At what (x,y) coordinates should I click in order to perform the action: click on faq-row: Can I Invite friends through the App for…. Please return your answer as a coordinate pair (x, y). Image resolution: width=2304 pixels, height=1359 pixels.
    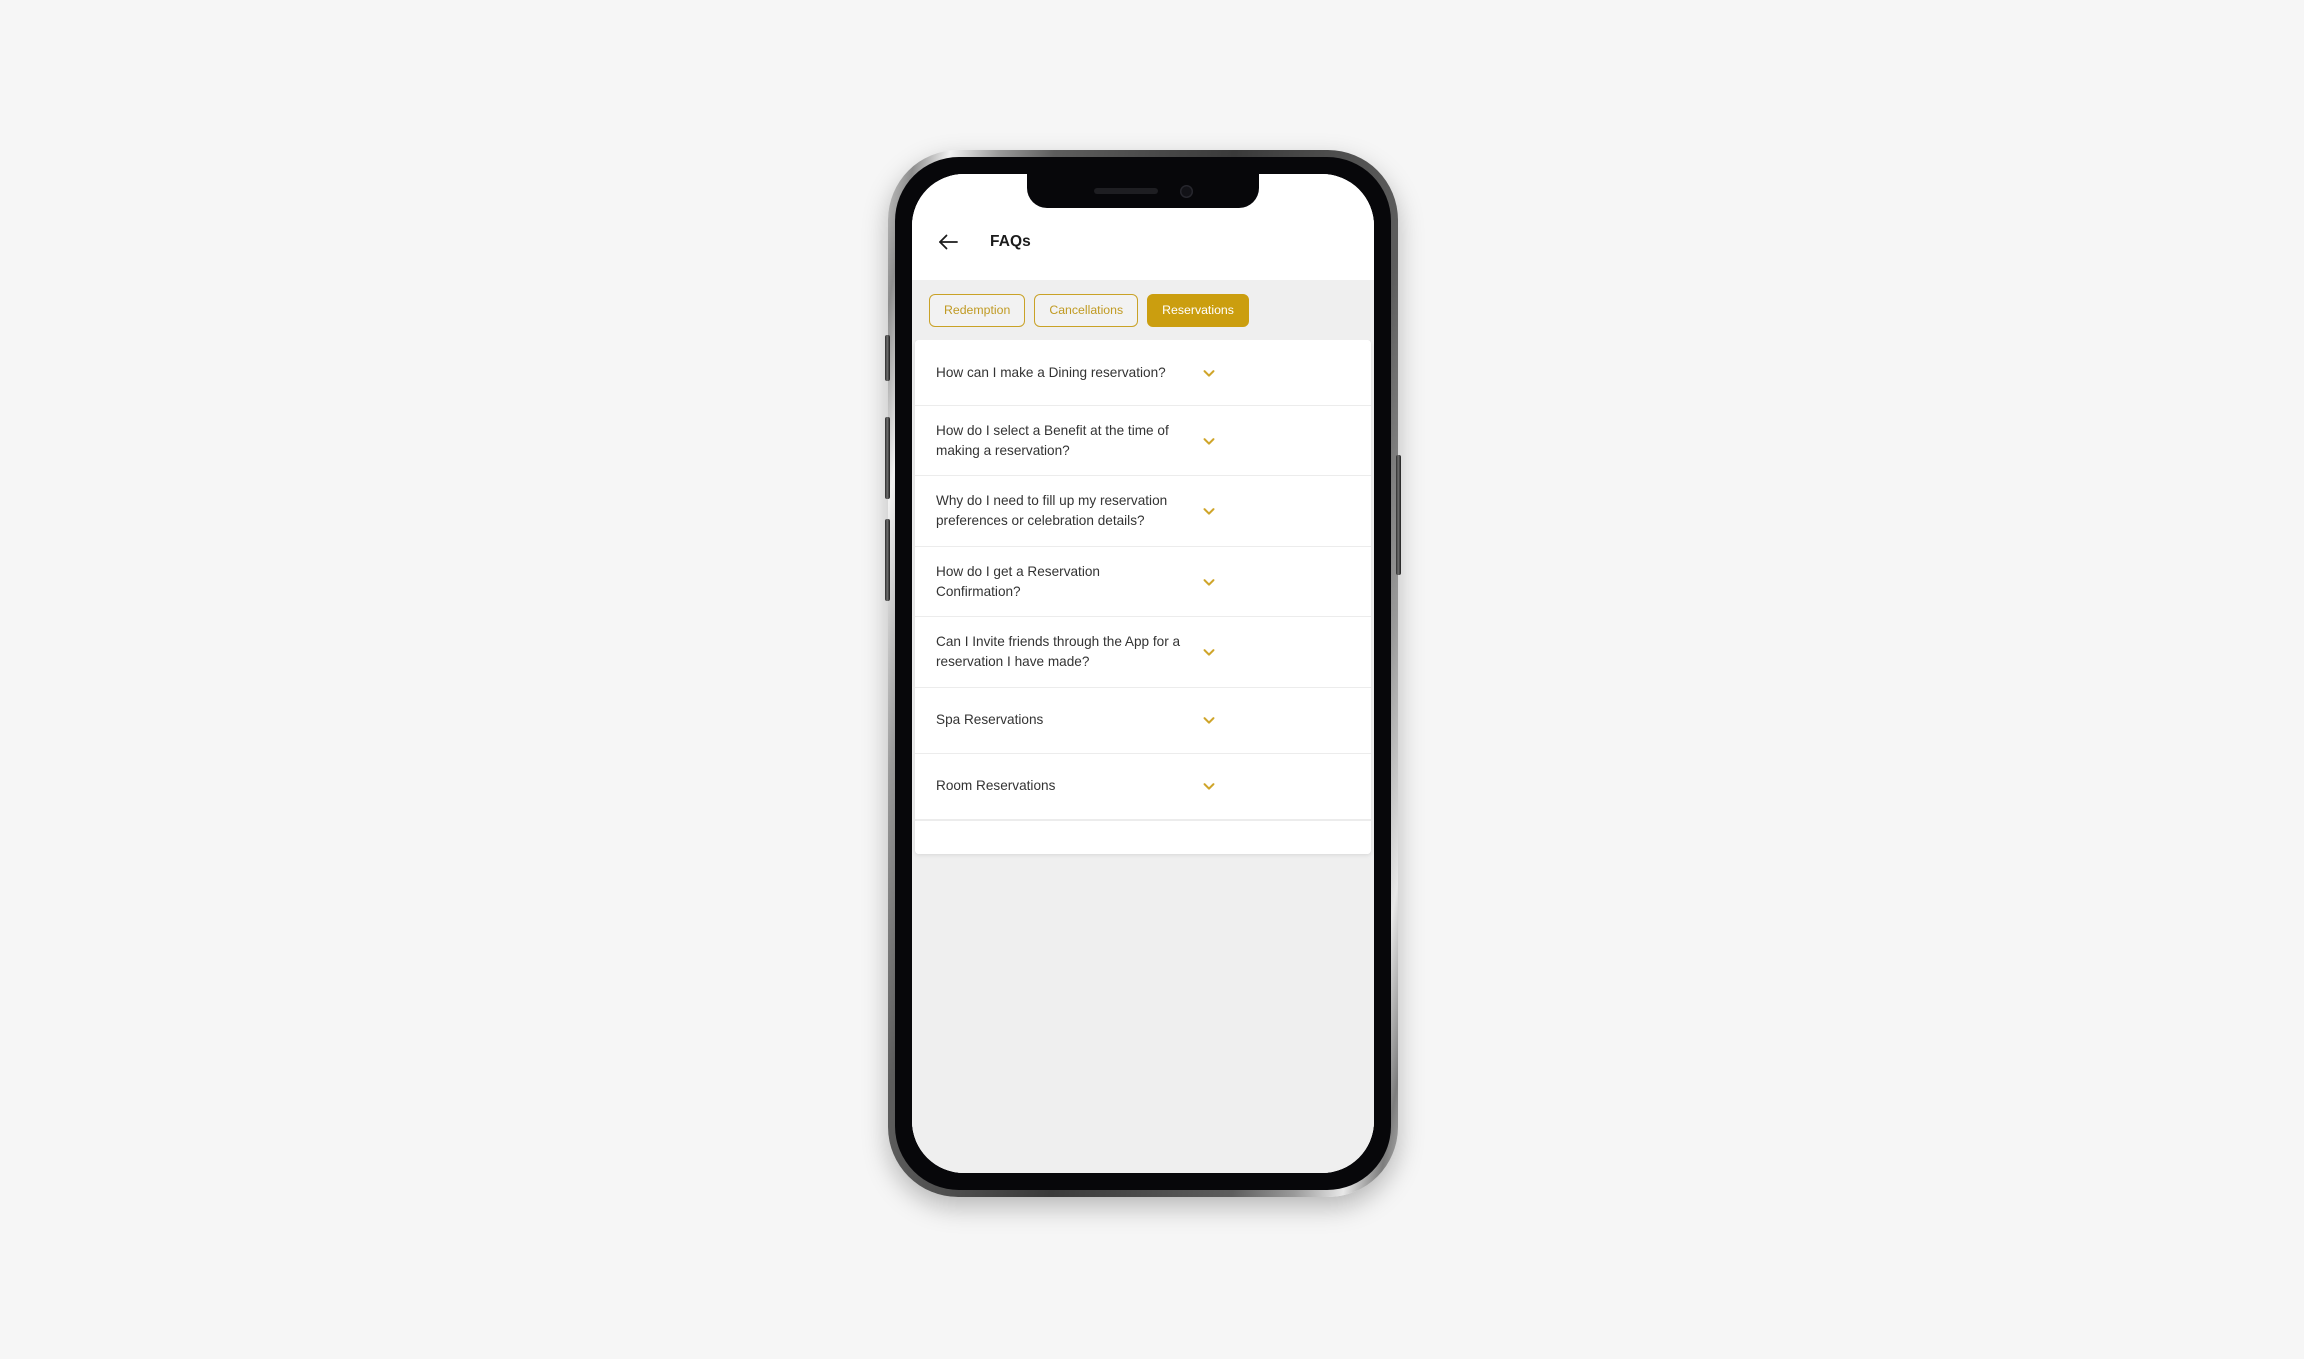
    Looking at the image, I should click on (1143, 652).